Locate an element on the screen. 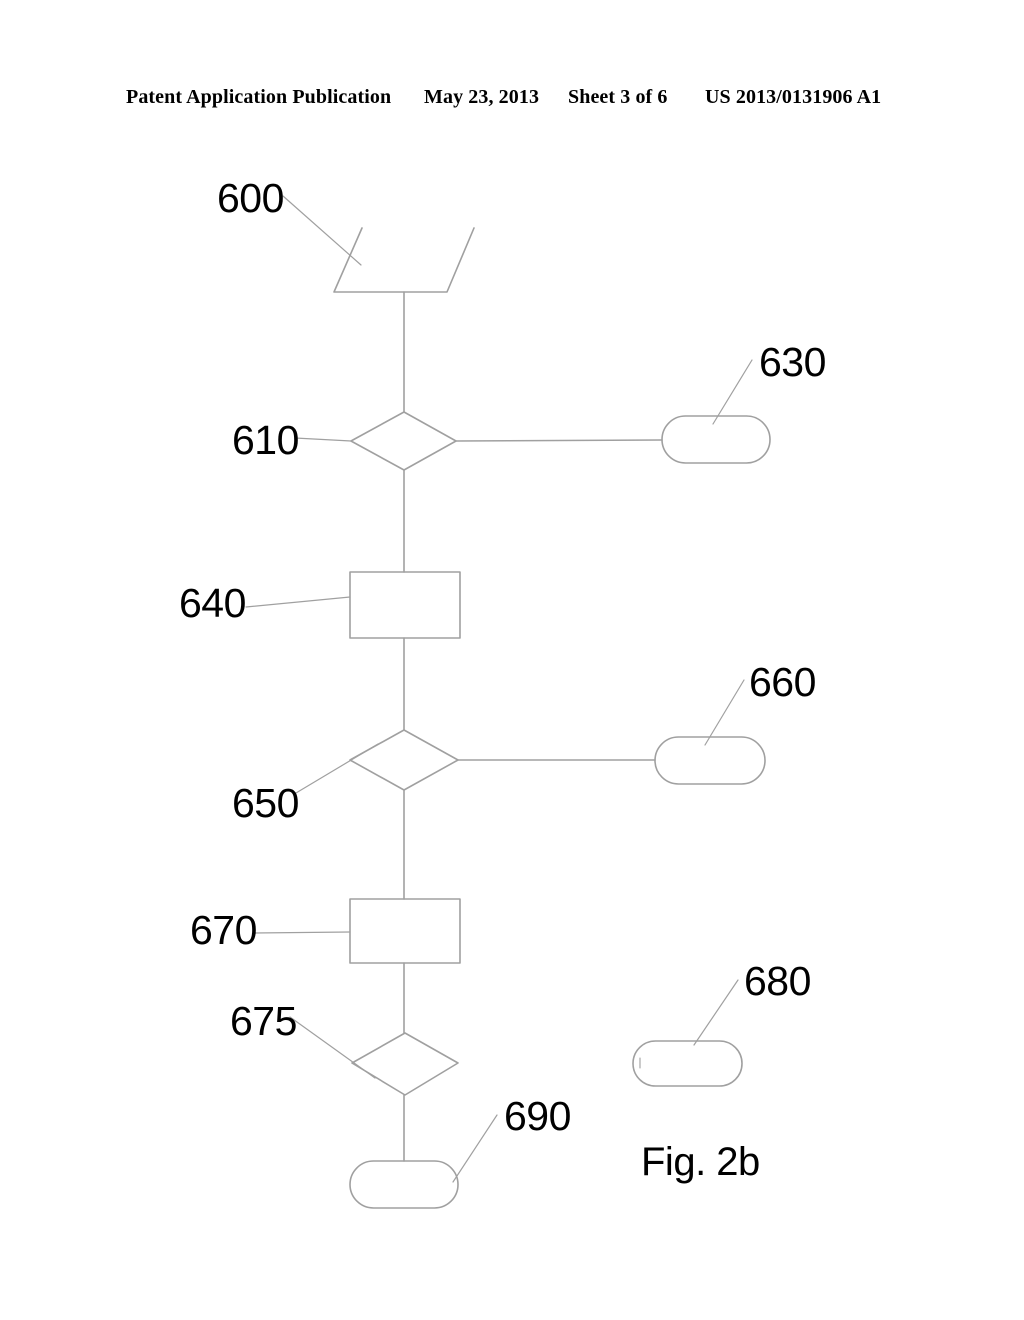 The image size is (1024, 1320). ref-label-630: 630 is located at coordinates (792, 362).